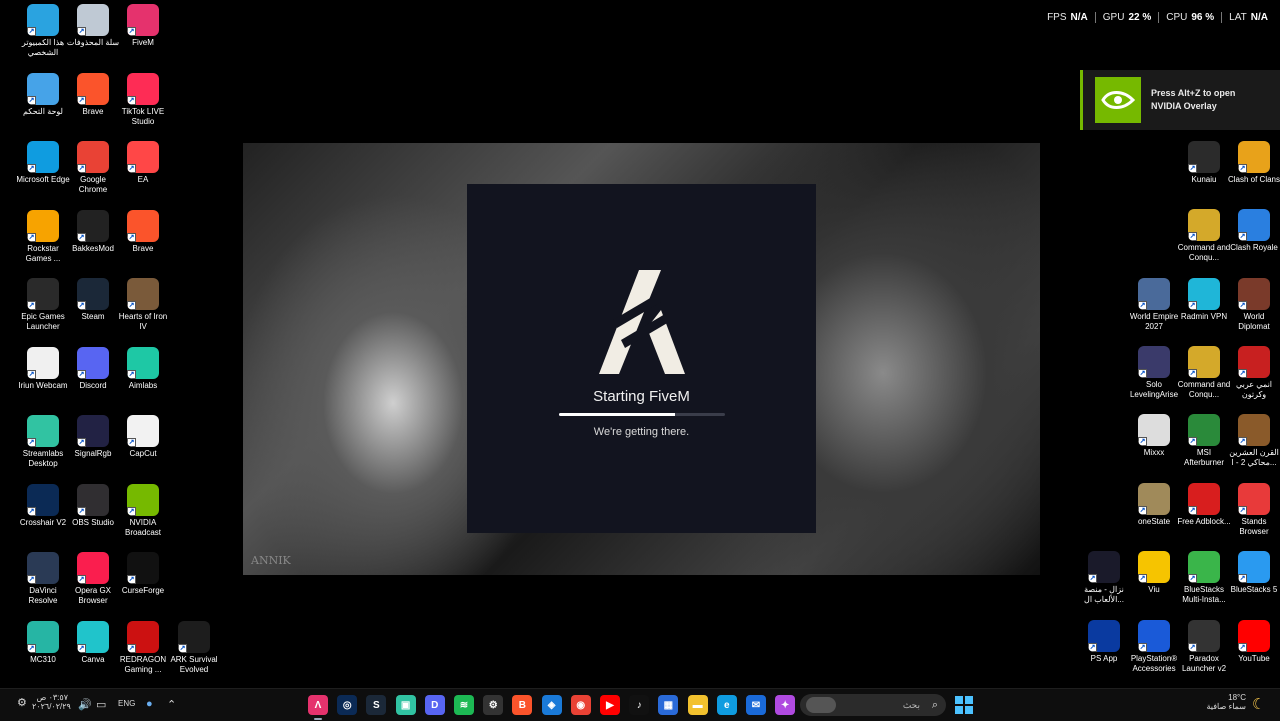 The image size is (1280, 721). I want to click on desktop-icon-left-12: ↗ Epic Games Launcher, so click(43, 305).